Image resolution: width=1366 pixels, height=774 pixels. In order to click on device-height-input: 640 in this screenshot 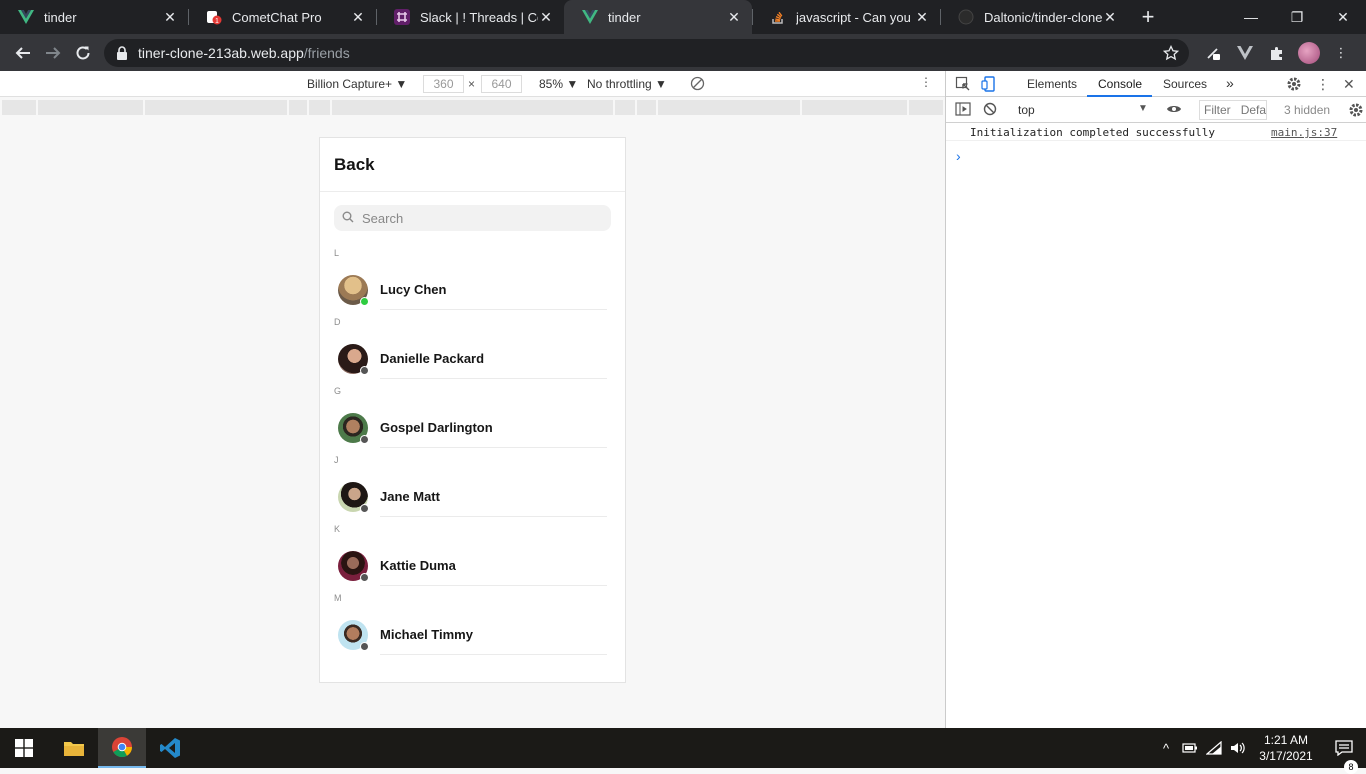, I will do `click(501, 84)`.